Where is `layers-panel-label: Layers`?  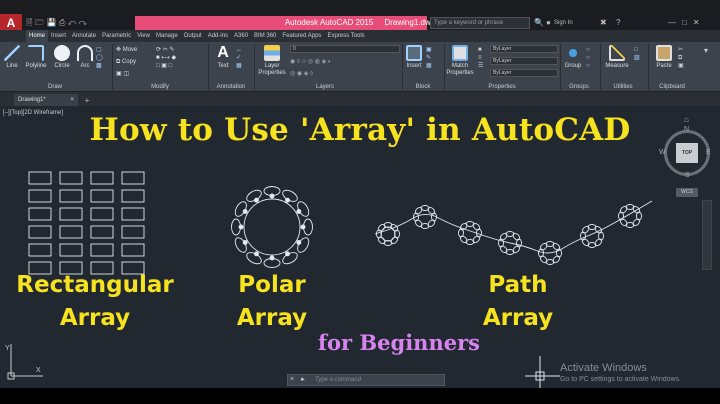 layers-panel-label: Layers is located at coordinates (325, 87).